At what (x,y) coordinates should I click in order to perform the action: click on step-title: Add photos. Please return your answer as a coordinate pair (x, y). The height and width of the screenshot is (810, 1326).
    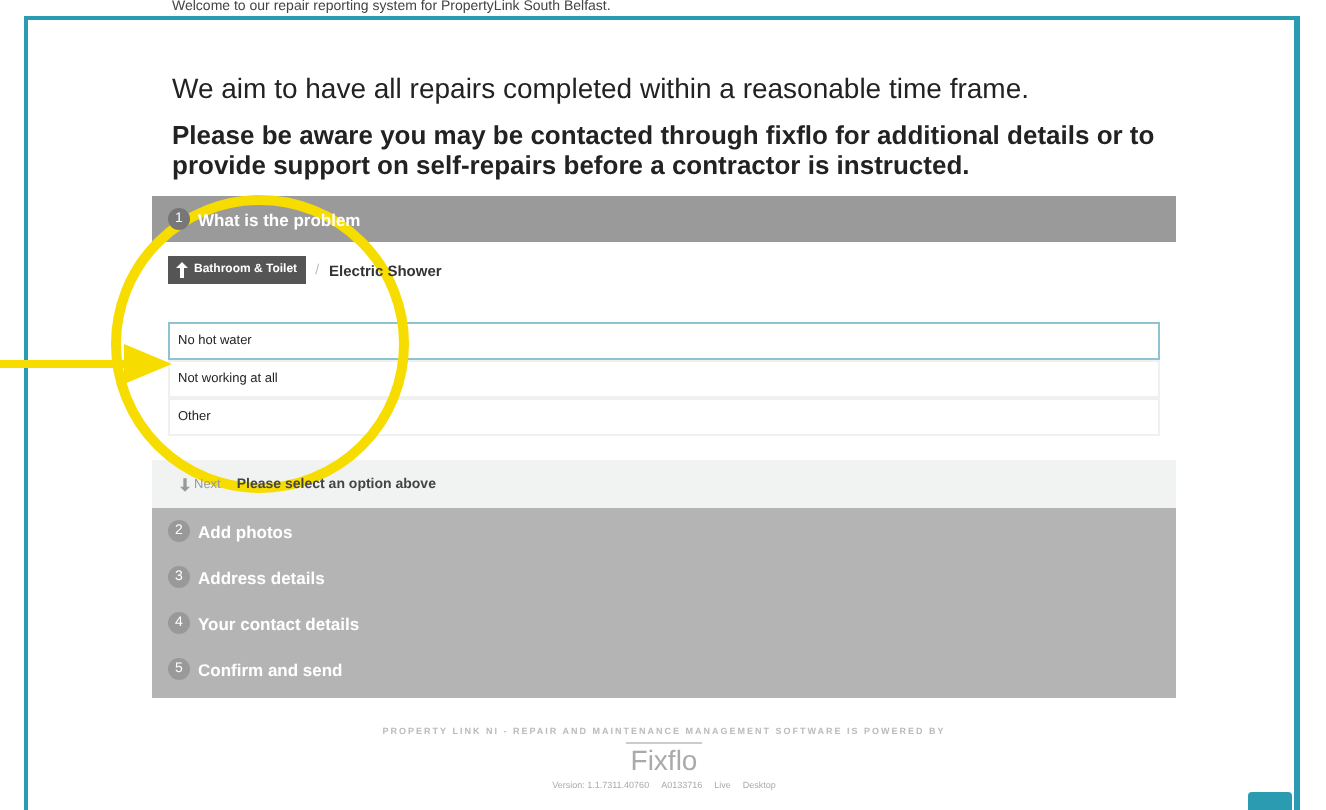
    Looking at the image, I should click on (245, 531).